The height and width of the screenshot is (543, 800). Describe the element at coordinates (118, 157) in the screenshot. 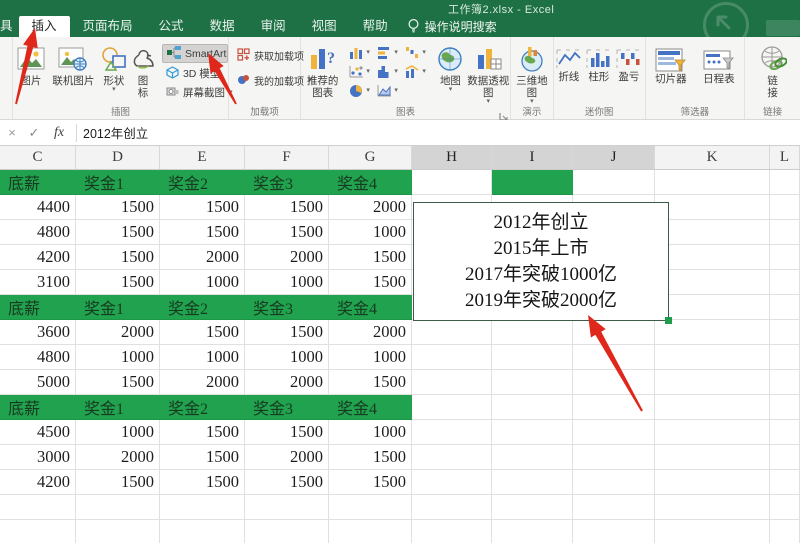

I see `column-header-D: D` at that location.